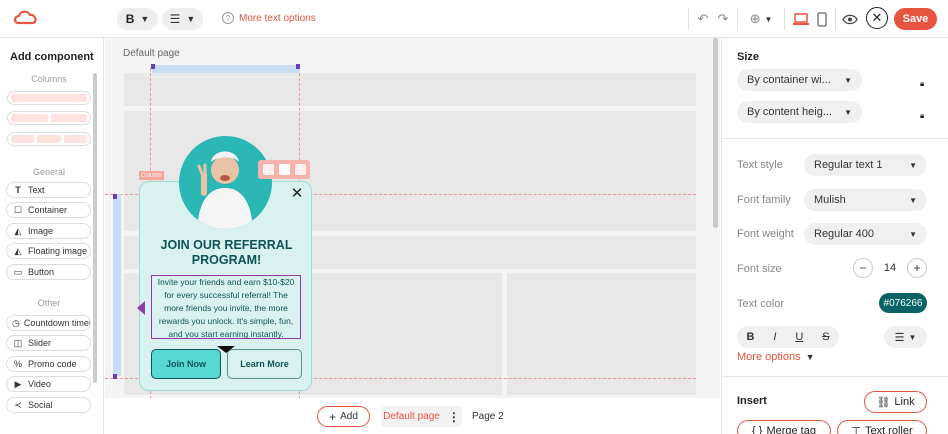 This screenshot has width=948, height=434. Describe the element at coordinates (883, 402) in the screenshot. I see `link-icon: ⛓︎` at that location.